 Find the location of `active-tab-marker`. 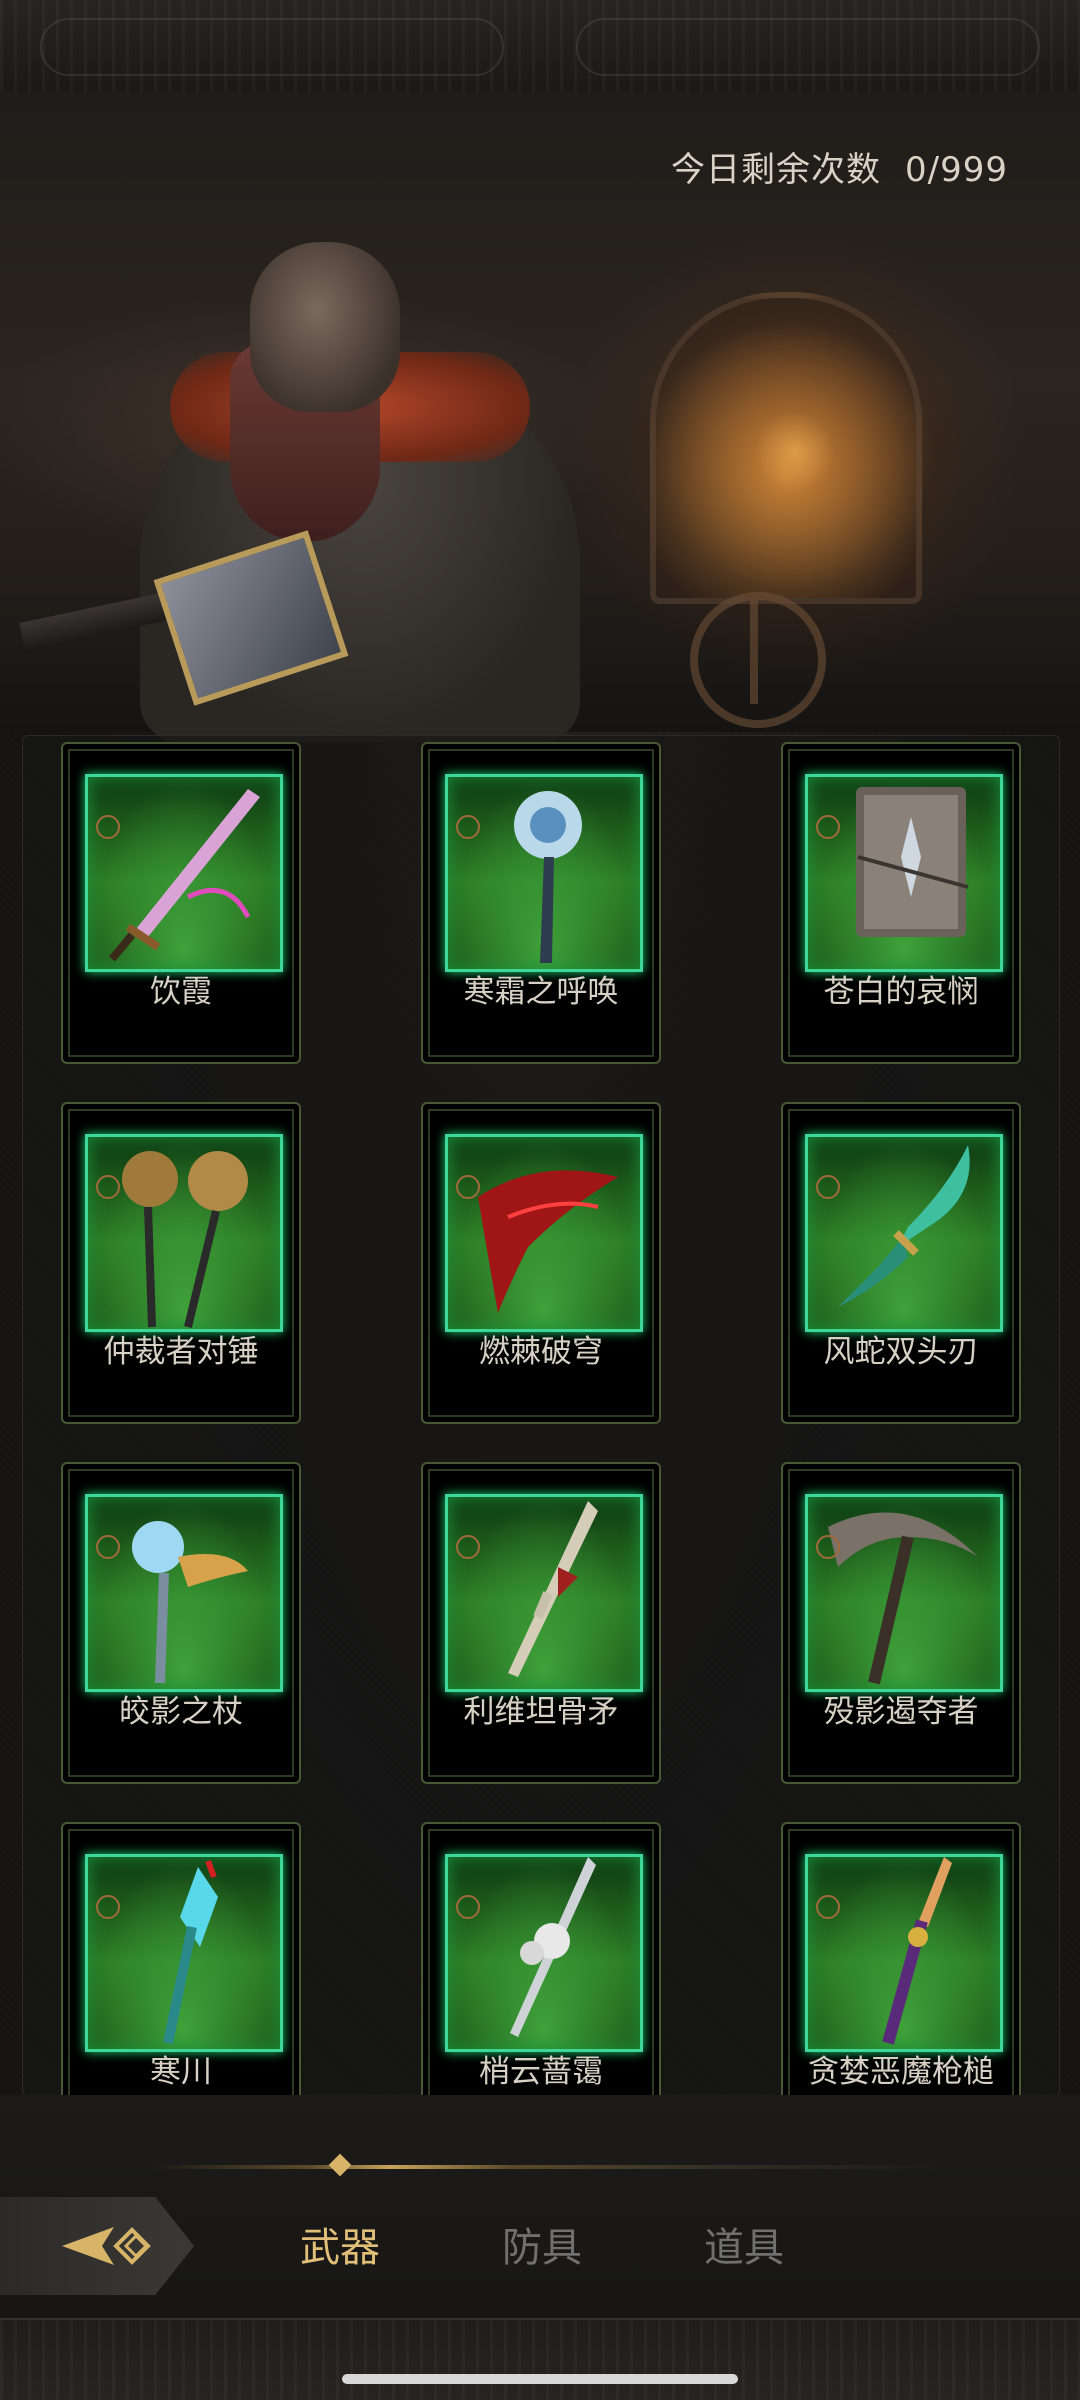

active-tab-marker is located at coordinates (340, 2165).